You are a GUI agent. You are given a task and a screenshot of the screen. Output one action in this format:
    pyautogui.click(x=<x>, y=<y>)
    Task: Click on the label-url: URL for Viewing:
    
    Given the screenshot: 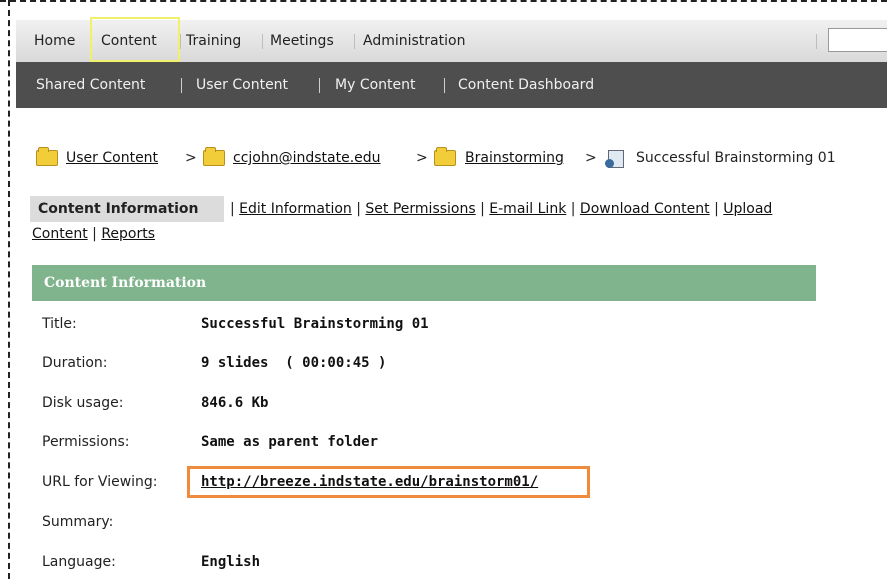 What is the action you would take?
    pyautogui.click(x=100, y=482)
    